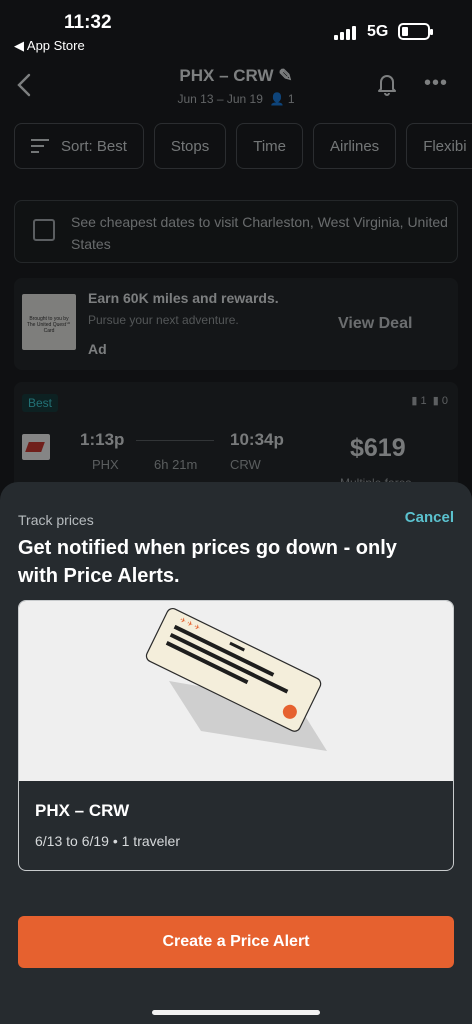 This screenshot has width=472, height=1024. What do you see at coordinates (107, 841) in the screenshot?
I see `alert-dates-travelers: 6/13 to 6/19 • 1 traveler` at bounding box center [107, 841].